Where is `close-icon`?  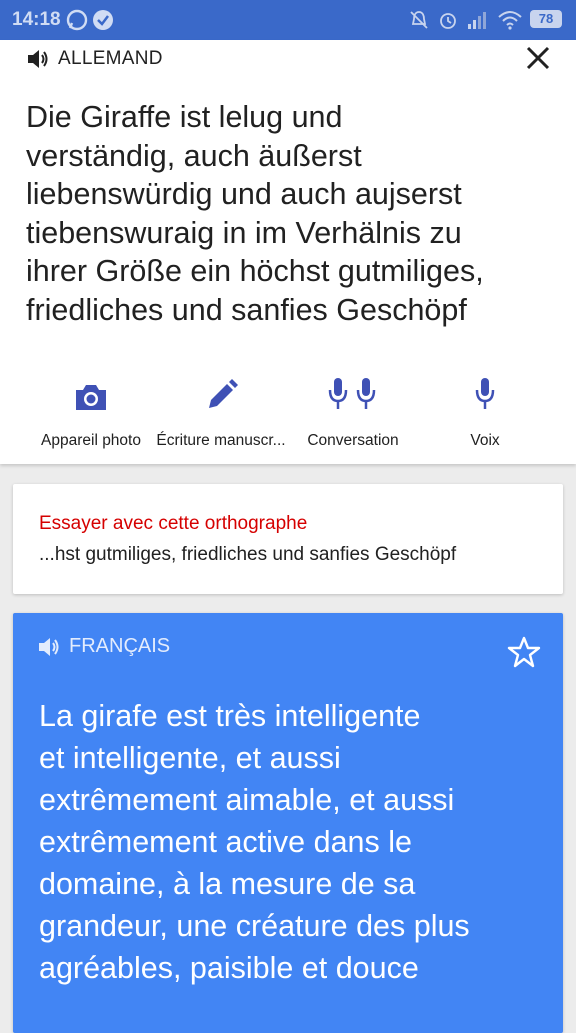 close-icon is located at coordinates (538, 58).